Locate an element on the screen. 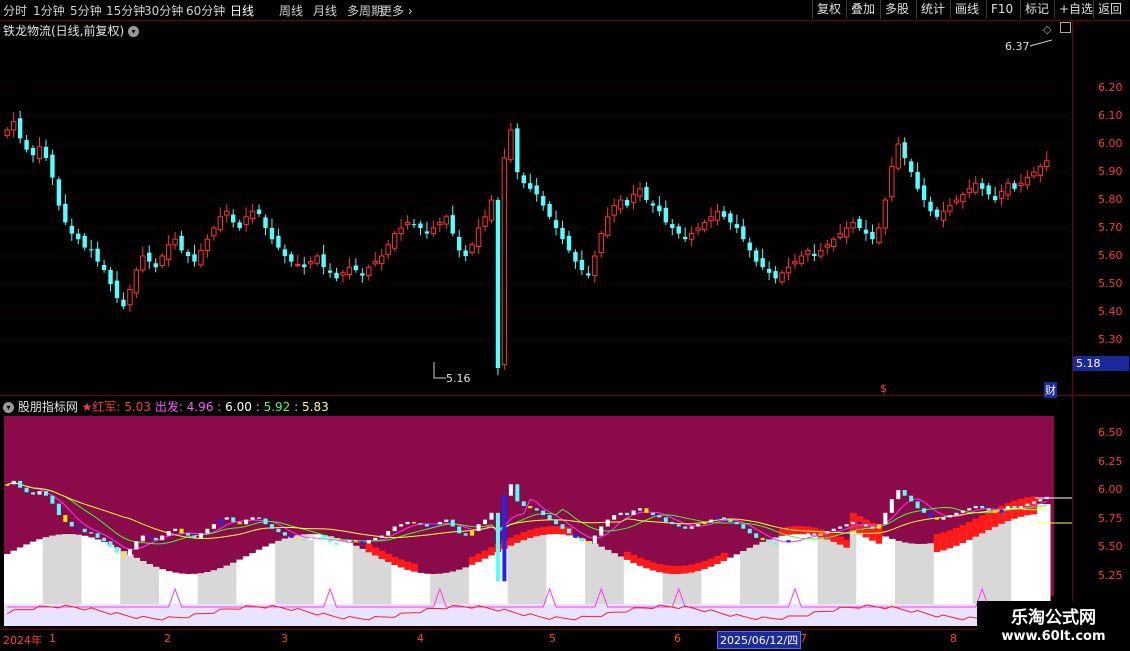  dollar-marker: $ is located at coordinates (883, 388).